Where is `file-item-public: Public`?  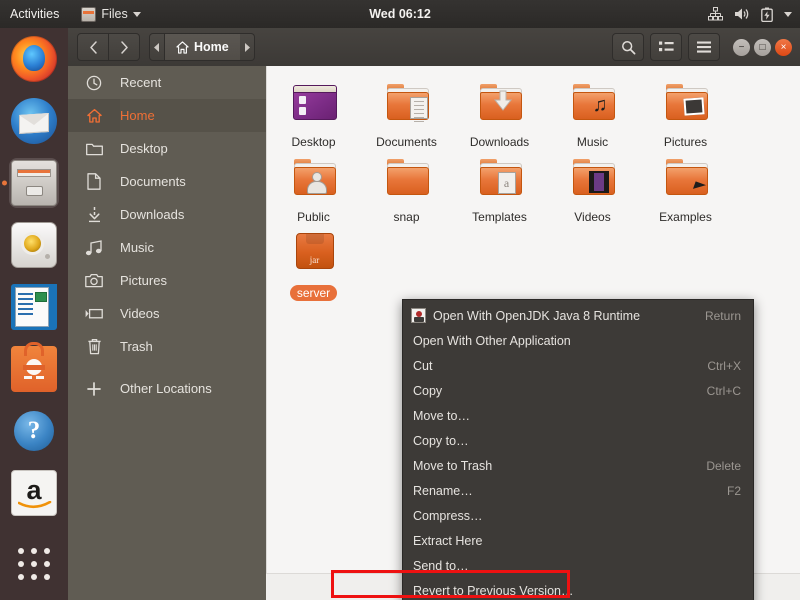
file-item-public: Public is located at coordinates (313, 186).